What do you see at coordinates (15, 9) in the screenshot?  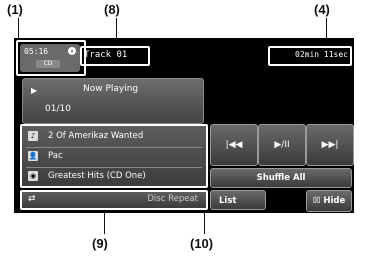 I see `callout-1: (1)` at bounding box center [15, 9].